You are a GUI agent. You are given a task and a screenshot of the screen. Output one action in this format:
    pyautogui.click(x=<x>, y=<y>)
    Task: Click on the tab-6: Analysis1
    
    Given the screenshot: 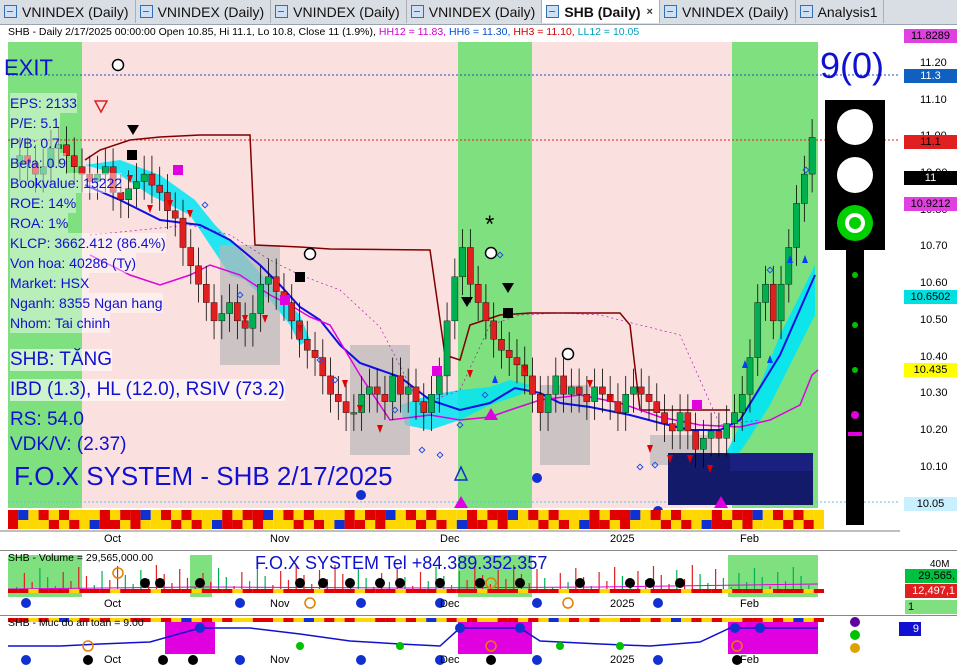 What is the action you would take?
    pyautogui.click(x=840, y=11)
    